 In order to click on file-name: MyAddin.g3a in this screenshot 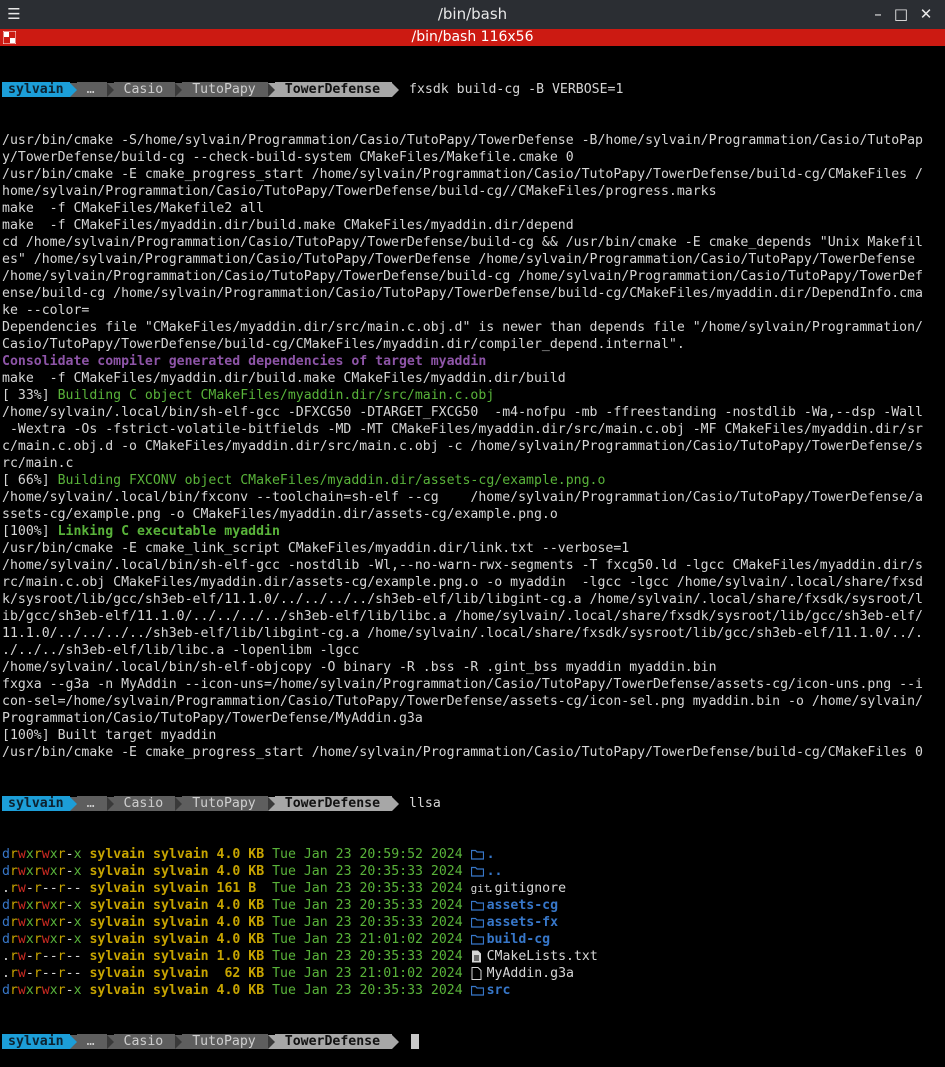, I will do `click(530, 973)`.